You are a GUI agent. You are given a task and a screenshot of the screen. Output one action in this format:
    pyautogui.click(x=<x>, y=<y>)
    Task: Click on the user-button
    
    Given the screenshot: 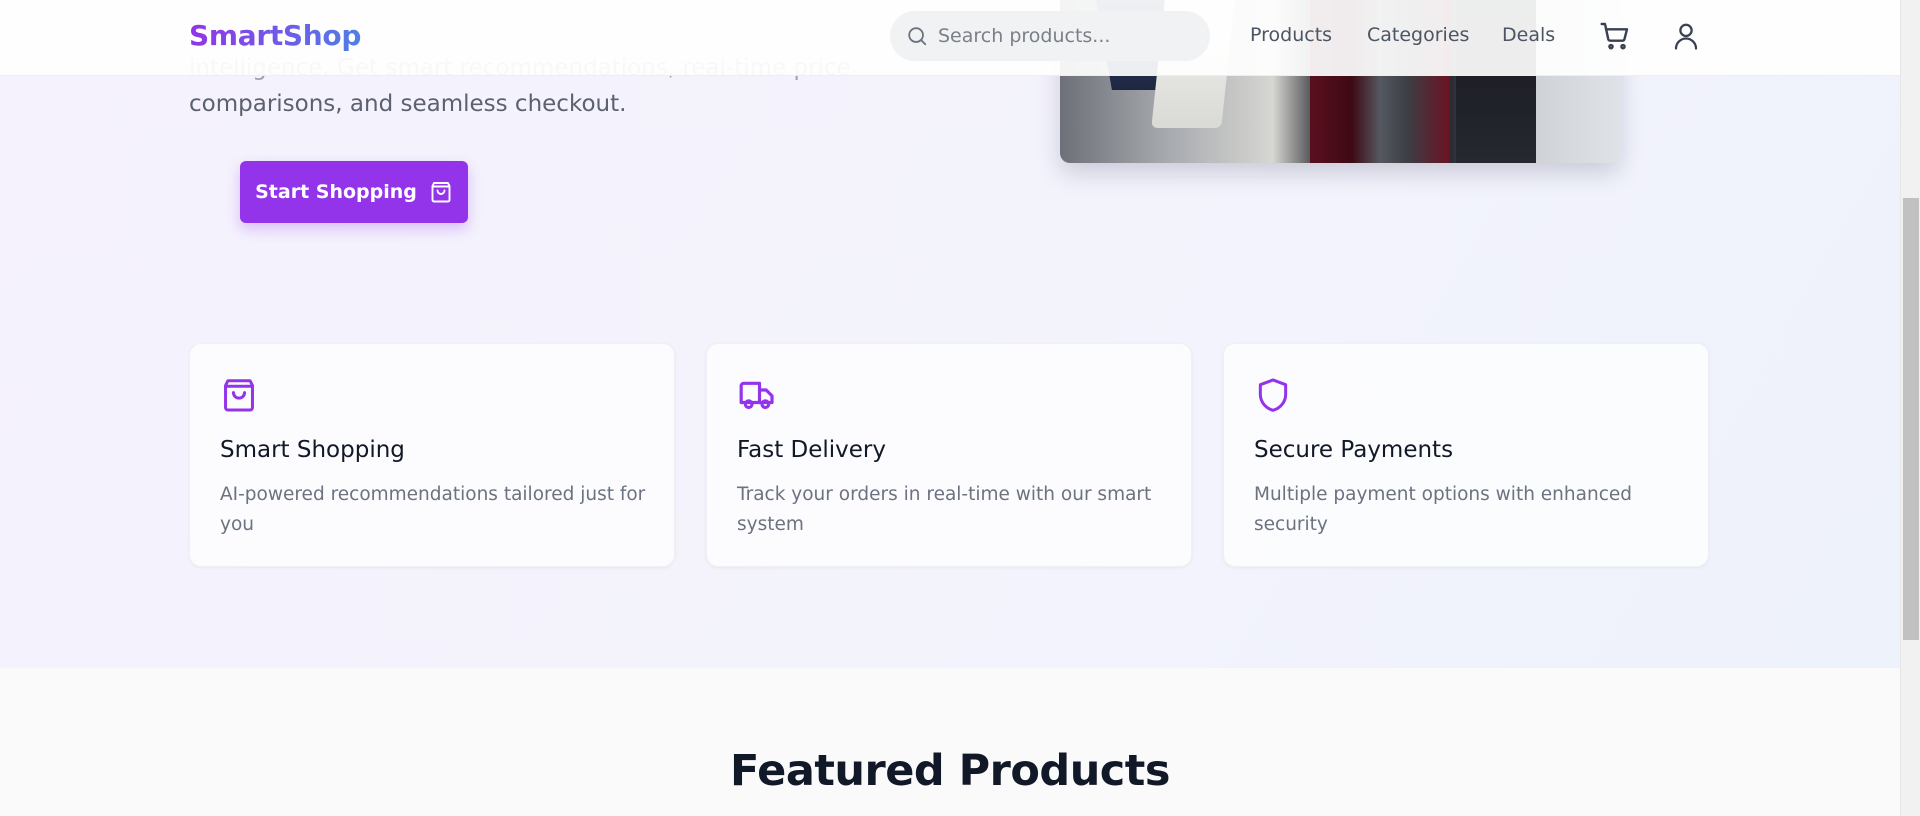 What is the action you would take?
    pyautogui.click(x=1686, y=38)
    